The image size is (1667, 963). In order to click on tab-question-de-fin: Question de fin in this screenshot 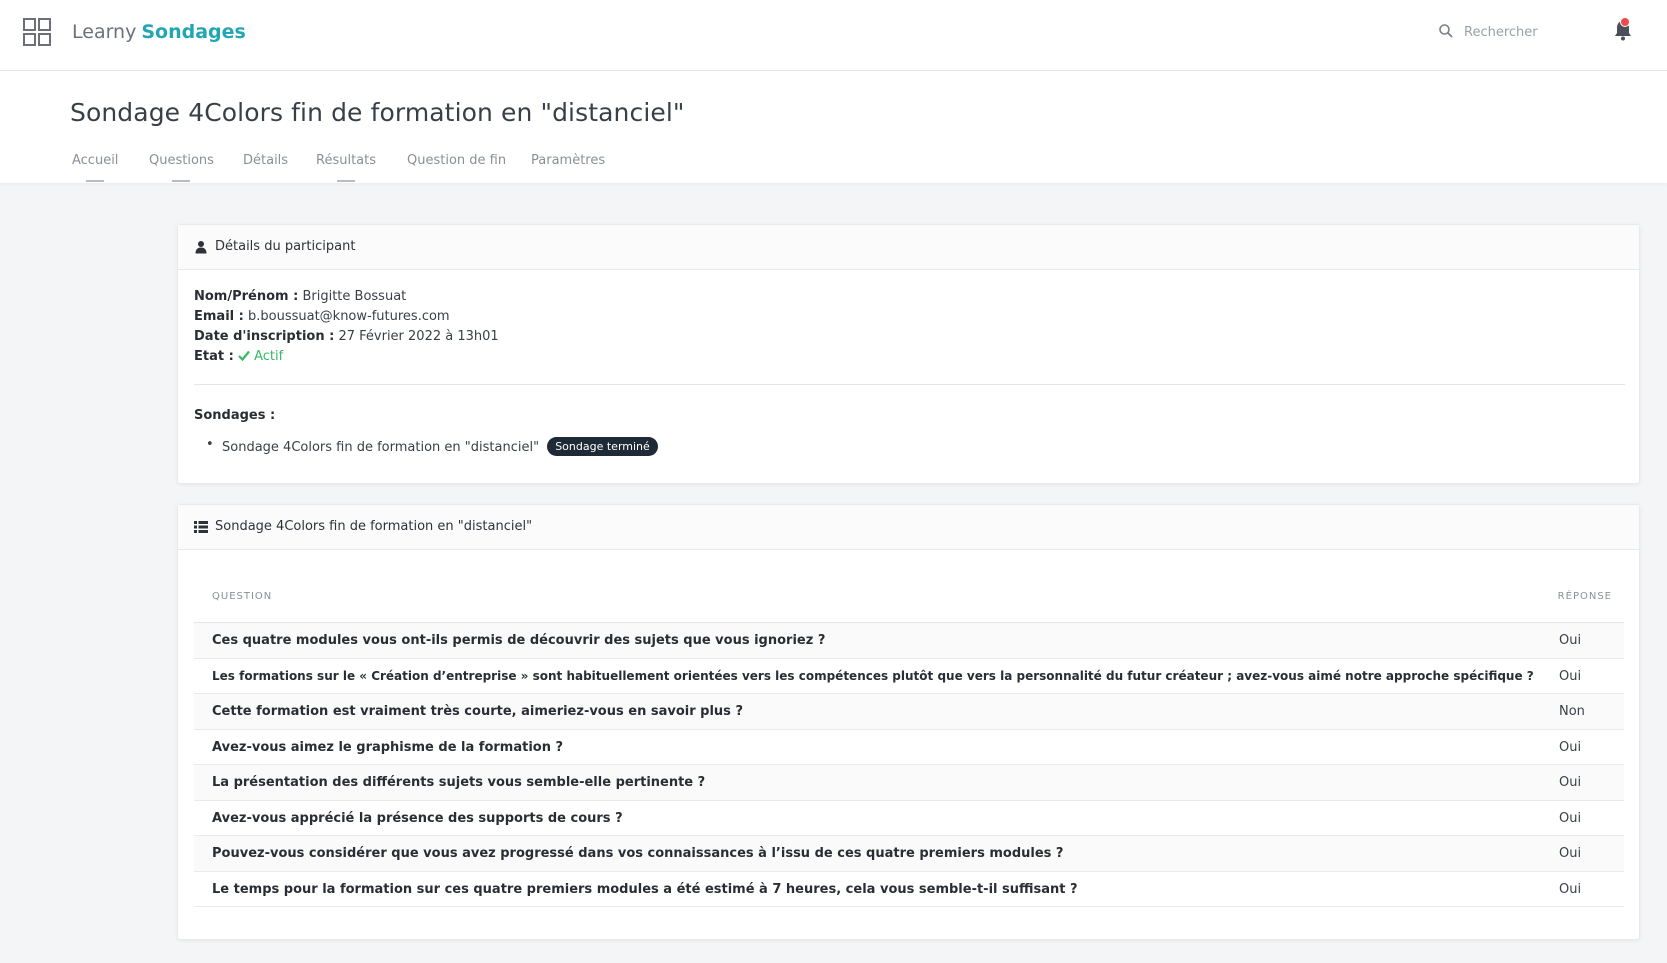, I will do `click(456, 160)`.